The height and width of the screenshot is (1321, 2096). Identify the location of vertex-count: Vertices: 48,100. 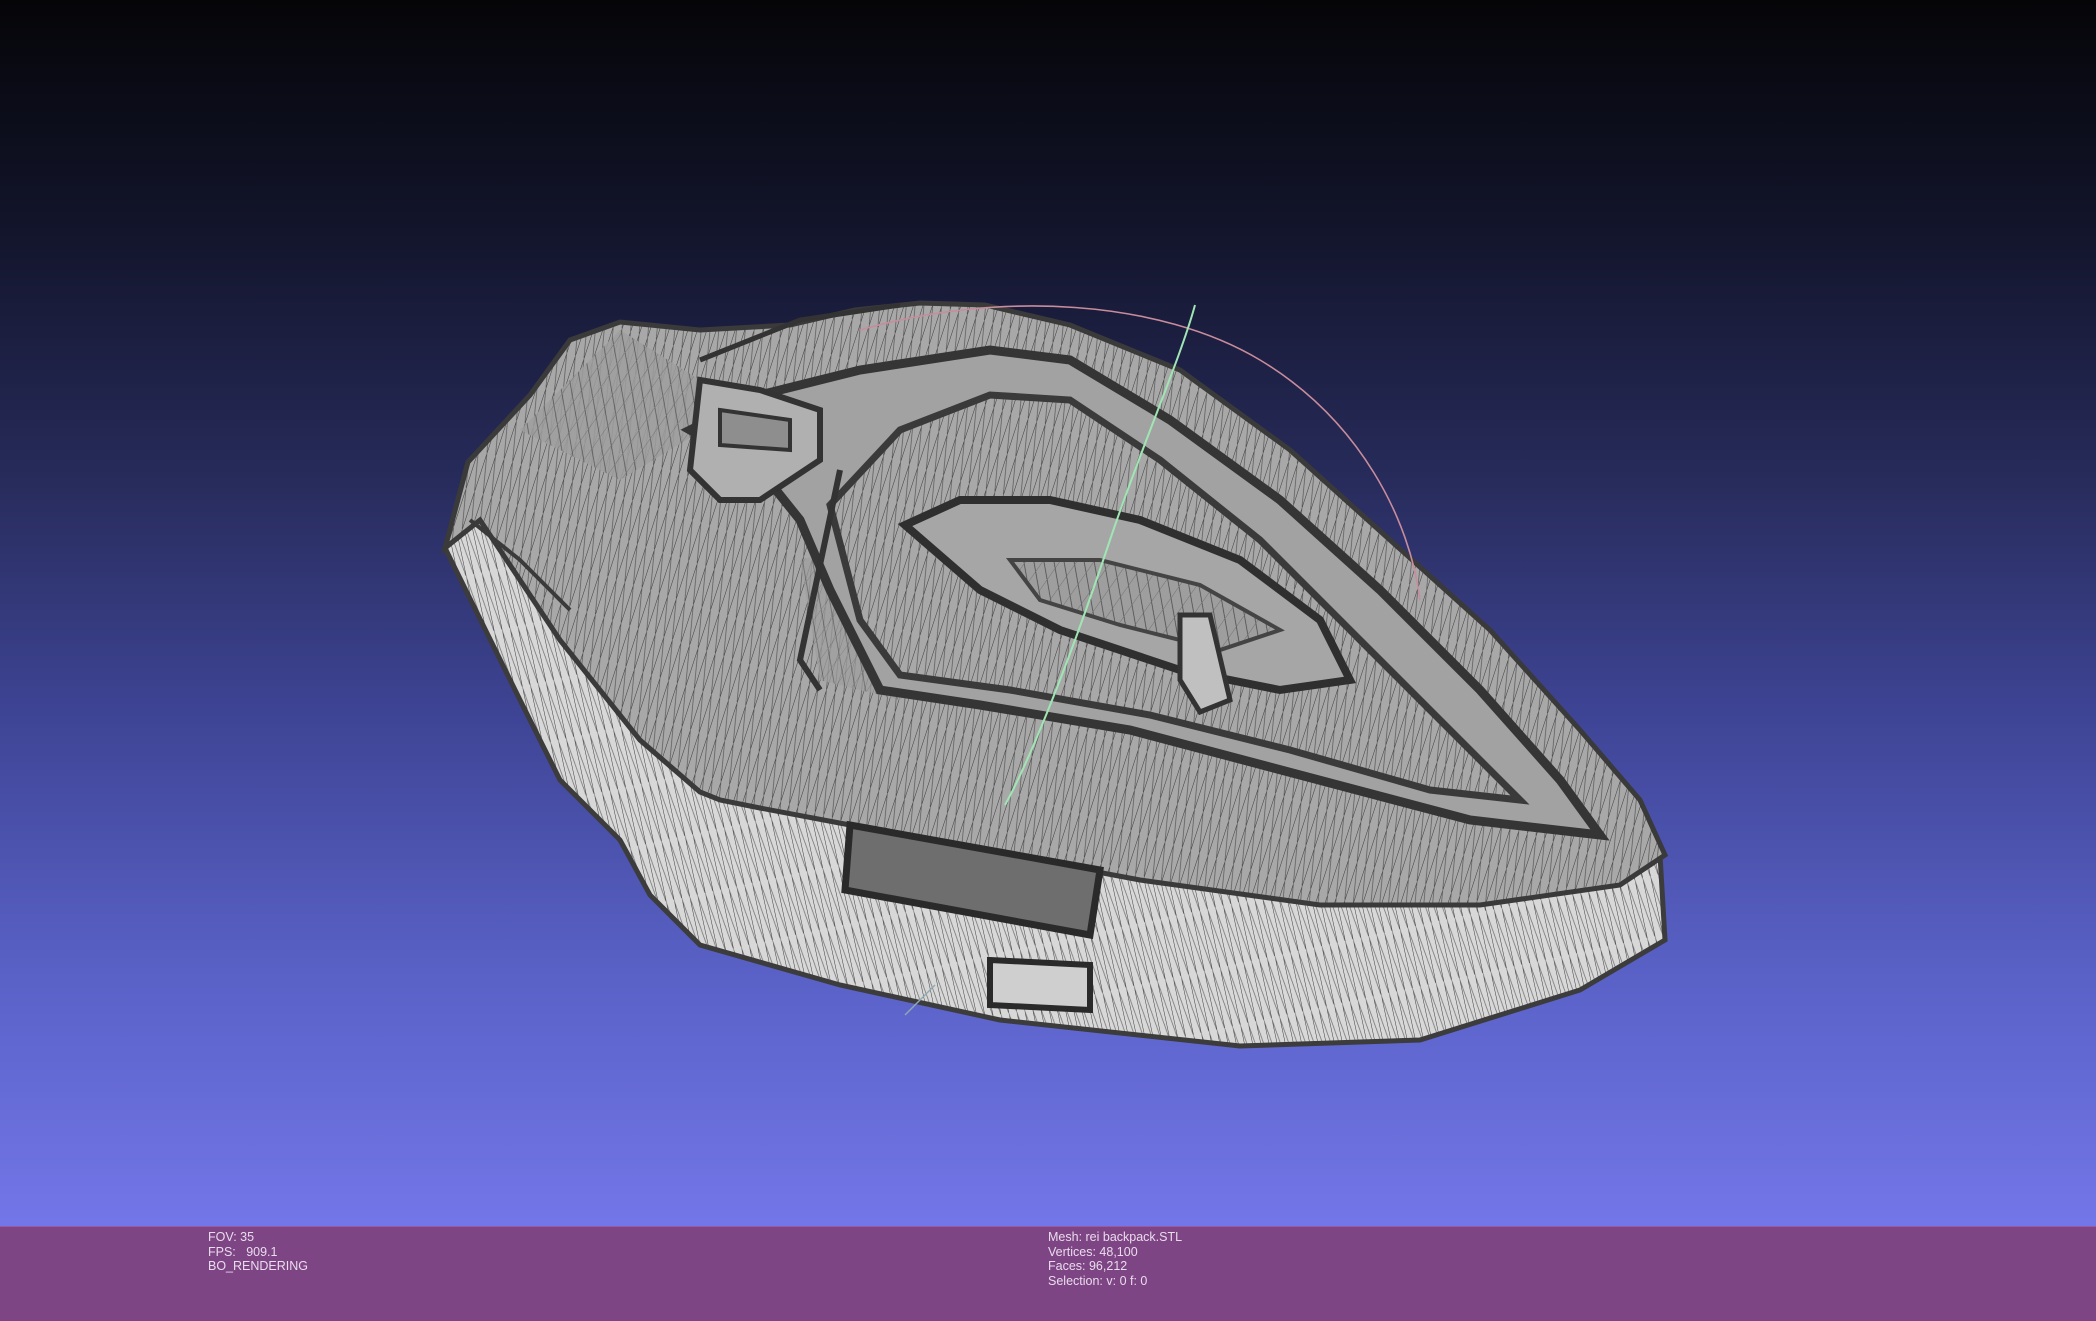
(1093, 1251).